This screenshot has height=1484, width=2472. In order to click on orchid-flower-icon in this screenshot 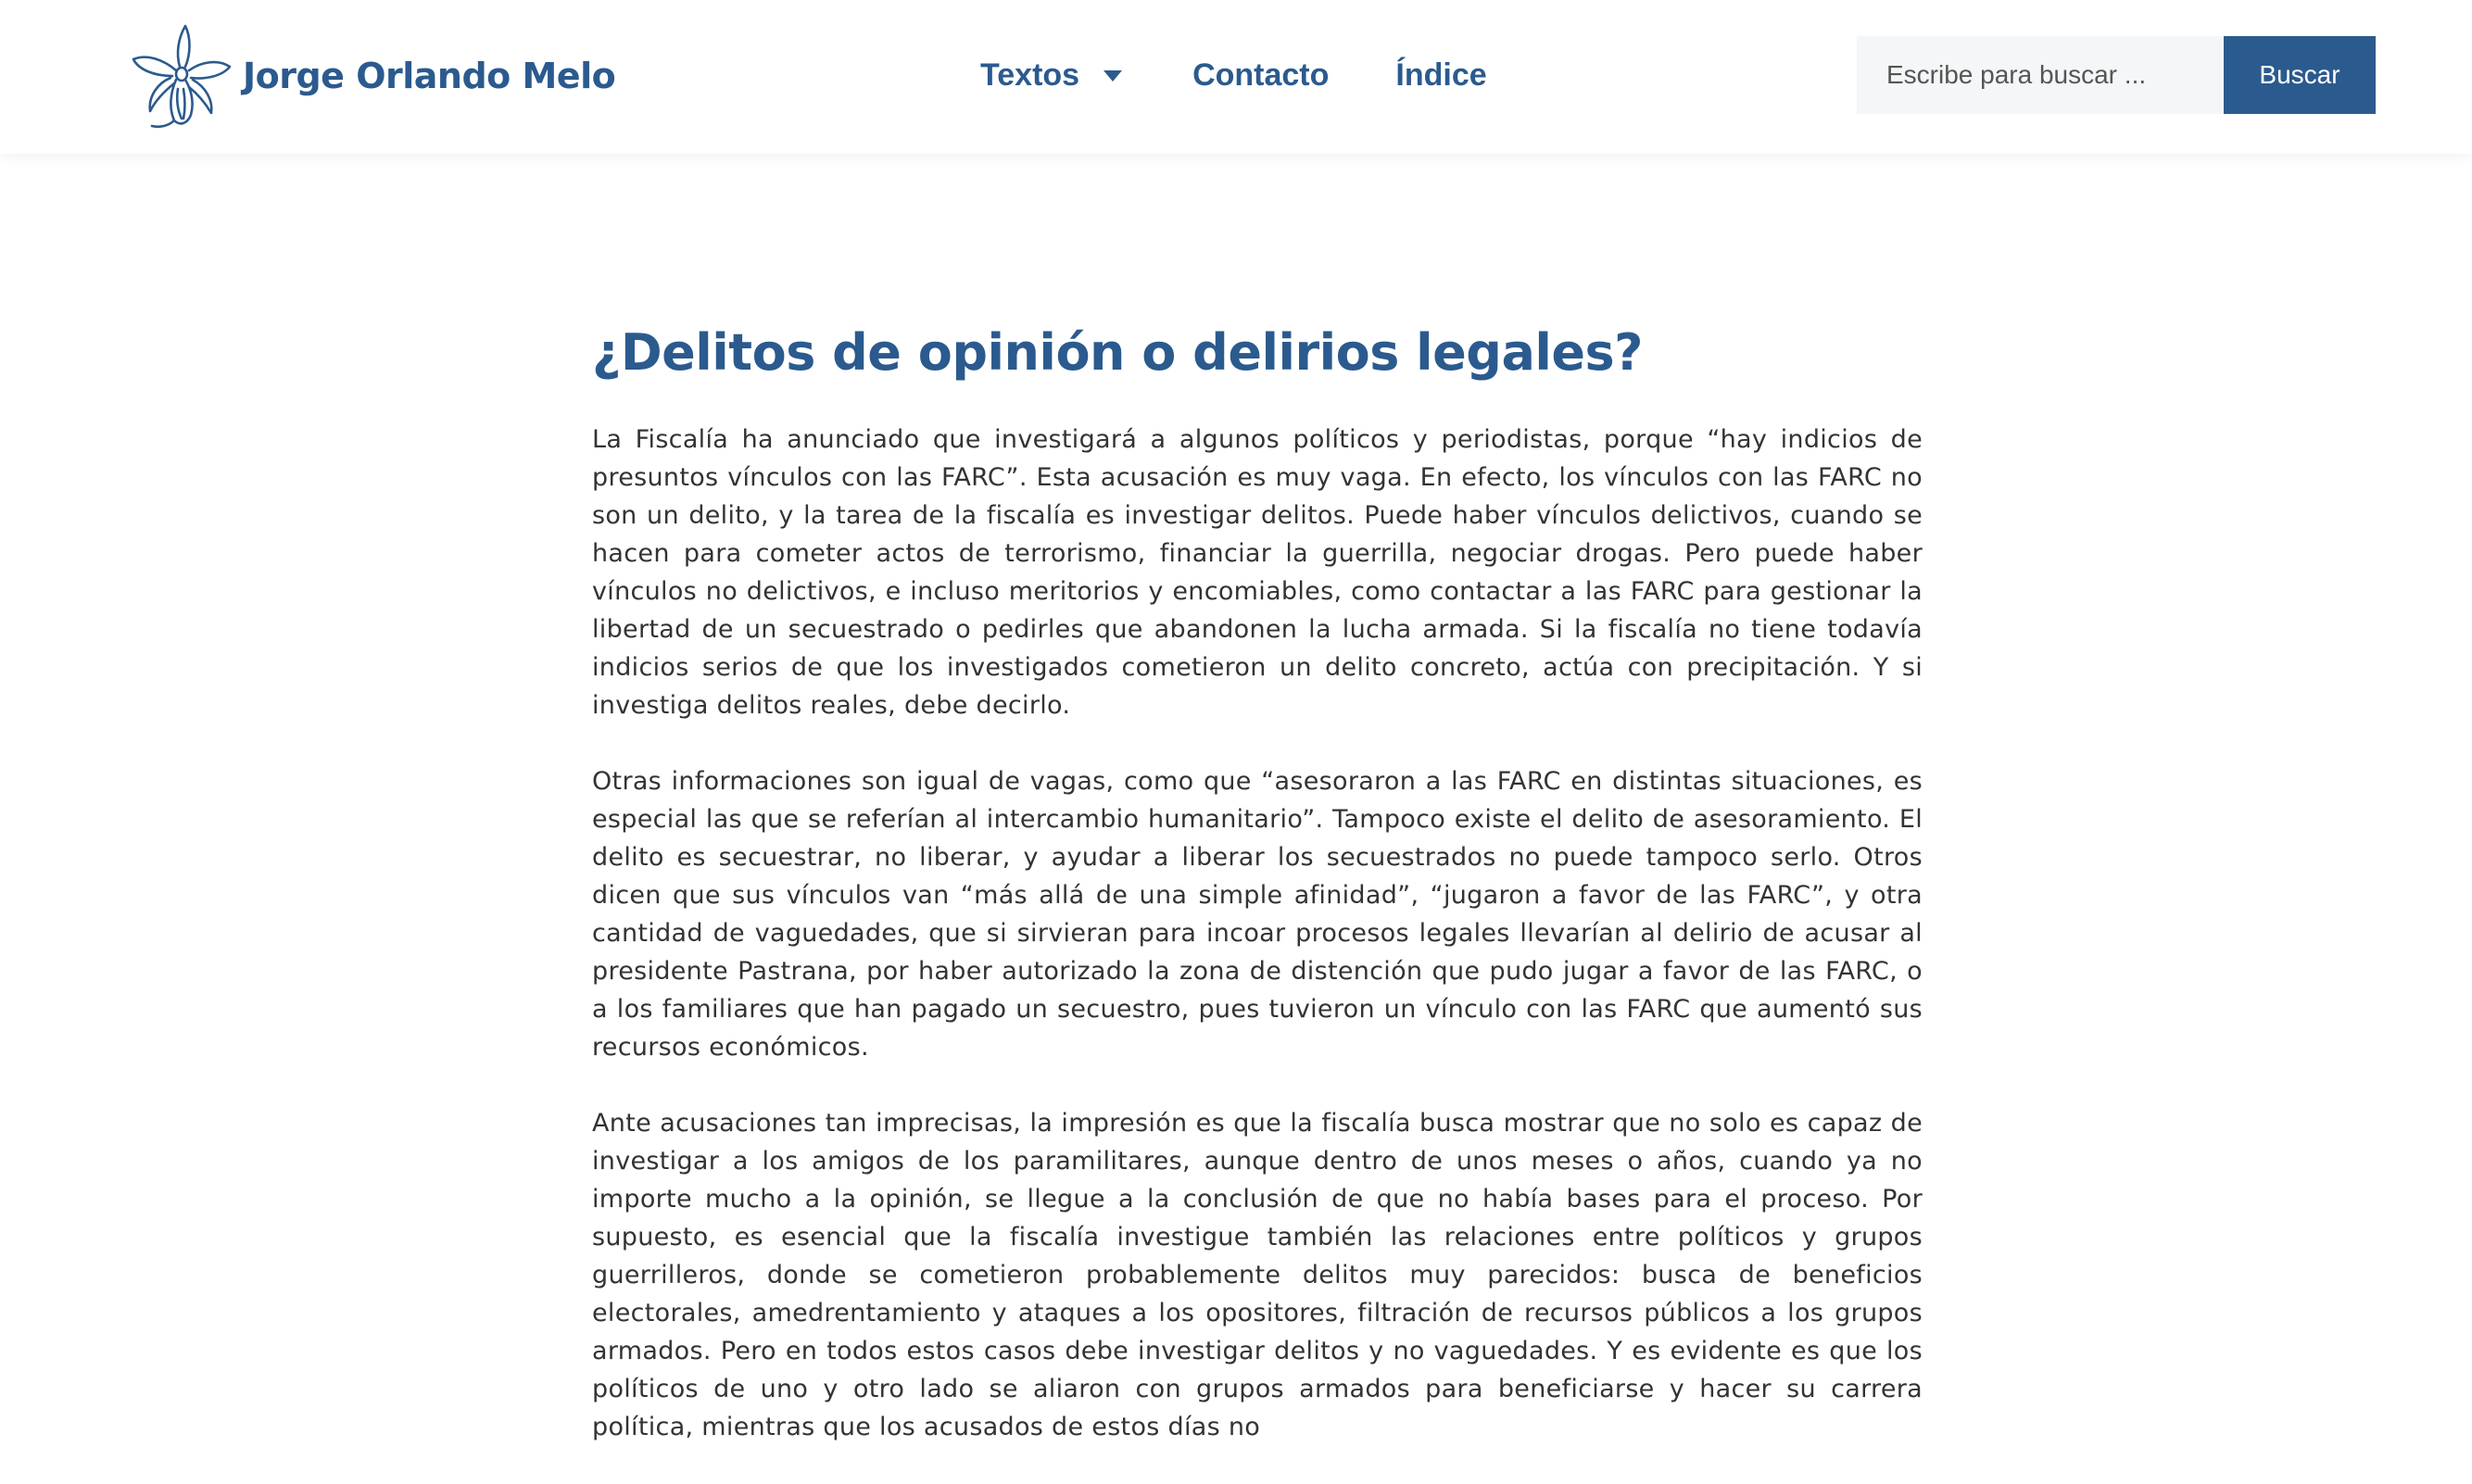, I will do `click(182, 76)`.